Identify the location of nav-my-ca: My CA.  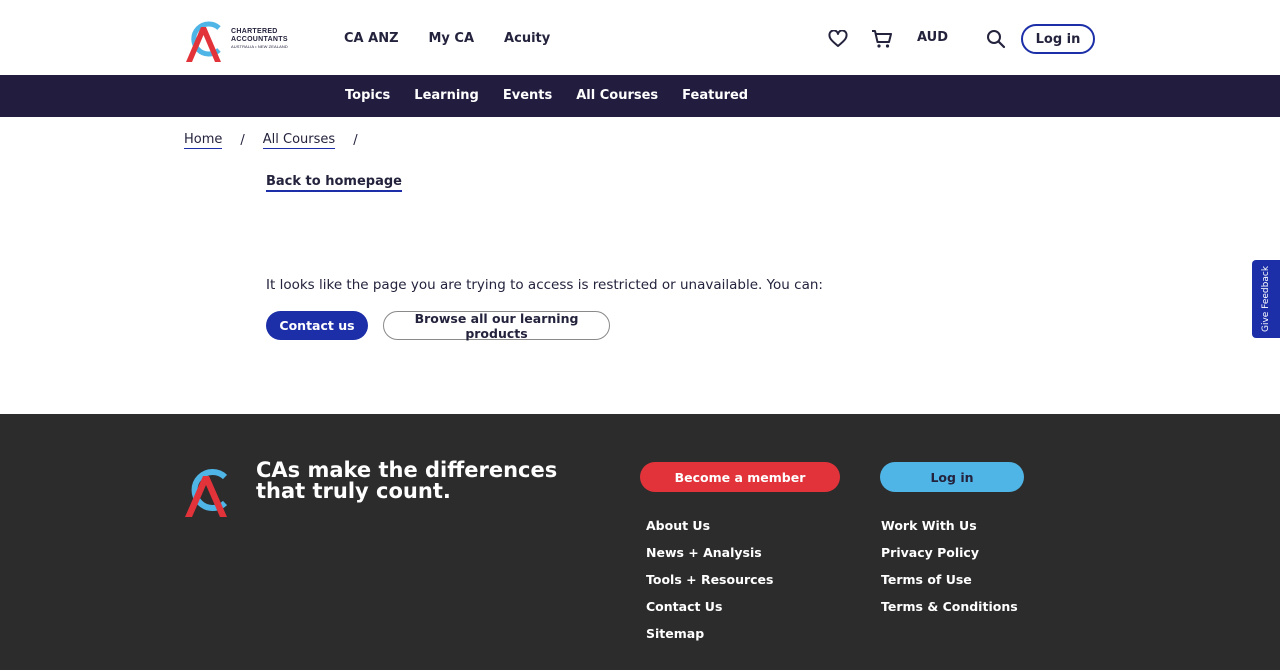
(452, 39).